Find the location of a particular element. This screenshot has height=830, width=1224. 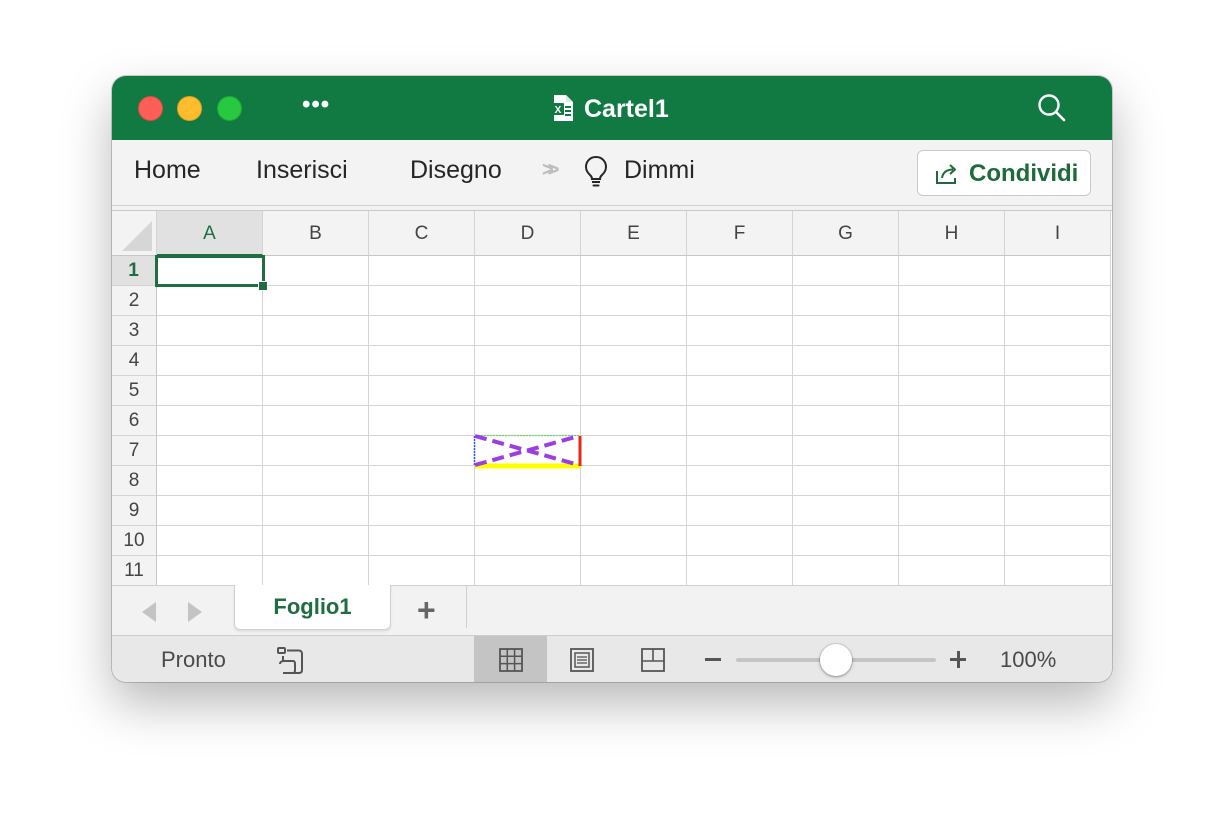

cell-f1 is located at coordinates (740, 271).